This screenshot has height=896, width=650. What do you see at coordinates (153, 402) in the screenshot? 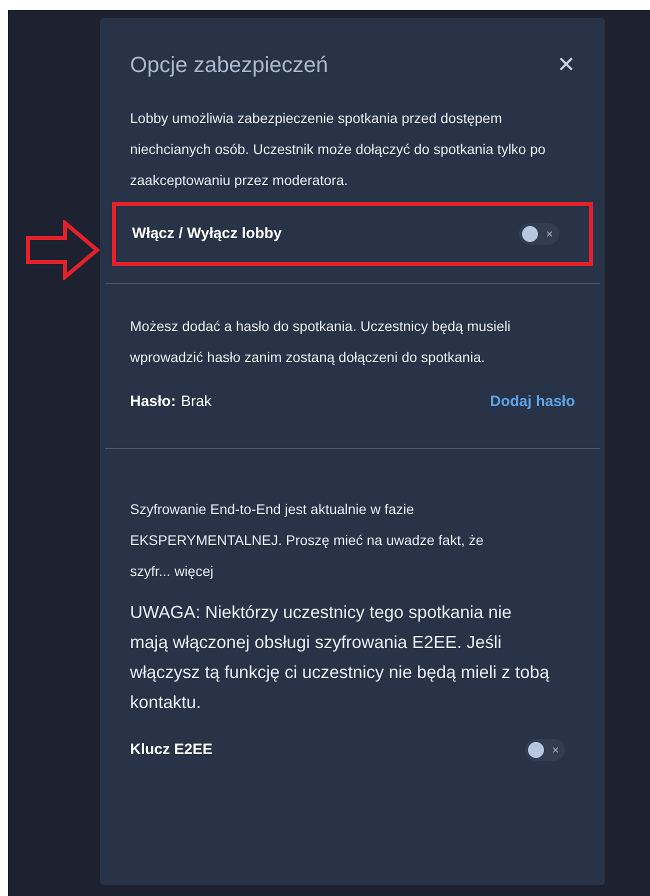
I see `password-label: Hasło:` at bounding box center [153, 402].